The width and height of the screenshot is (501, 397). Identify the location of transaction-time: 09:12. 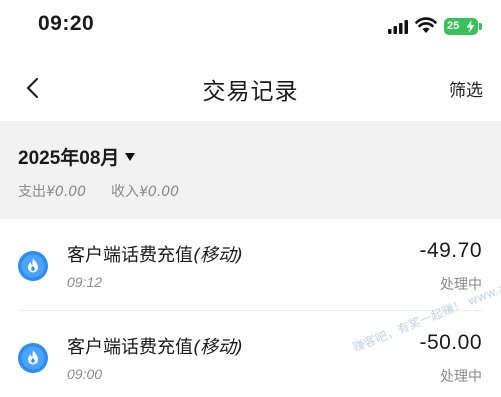
(85, 282).